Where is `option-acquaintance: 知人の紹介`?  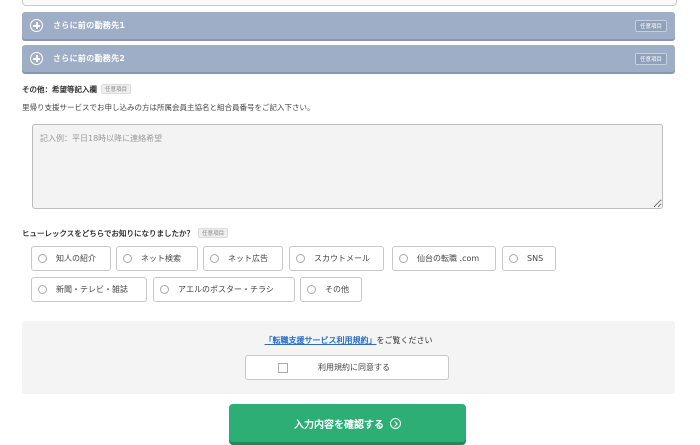
option-acquaintance: 知人の紹介 is located at coordinates (71, 258).